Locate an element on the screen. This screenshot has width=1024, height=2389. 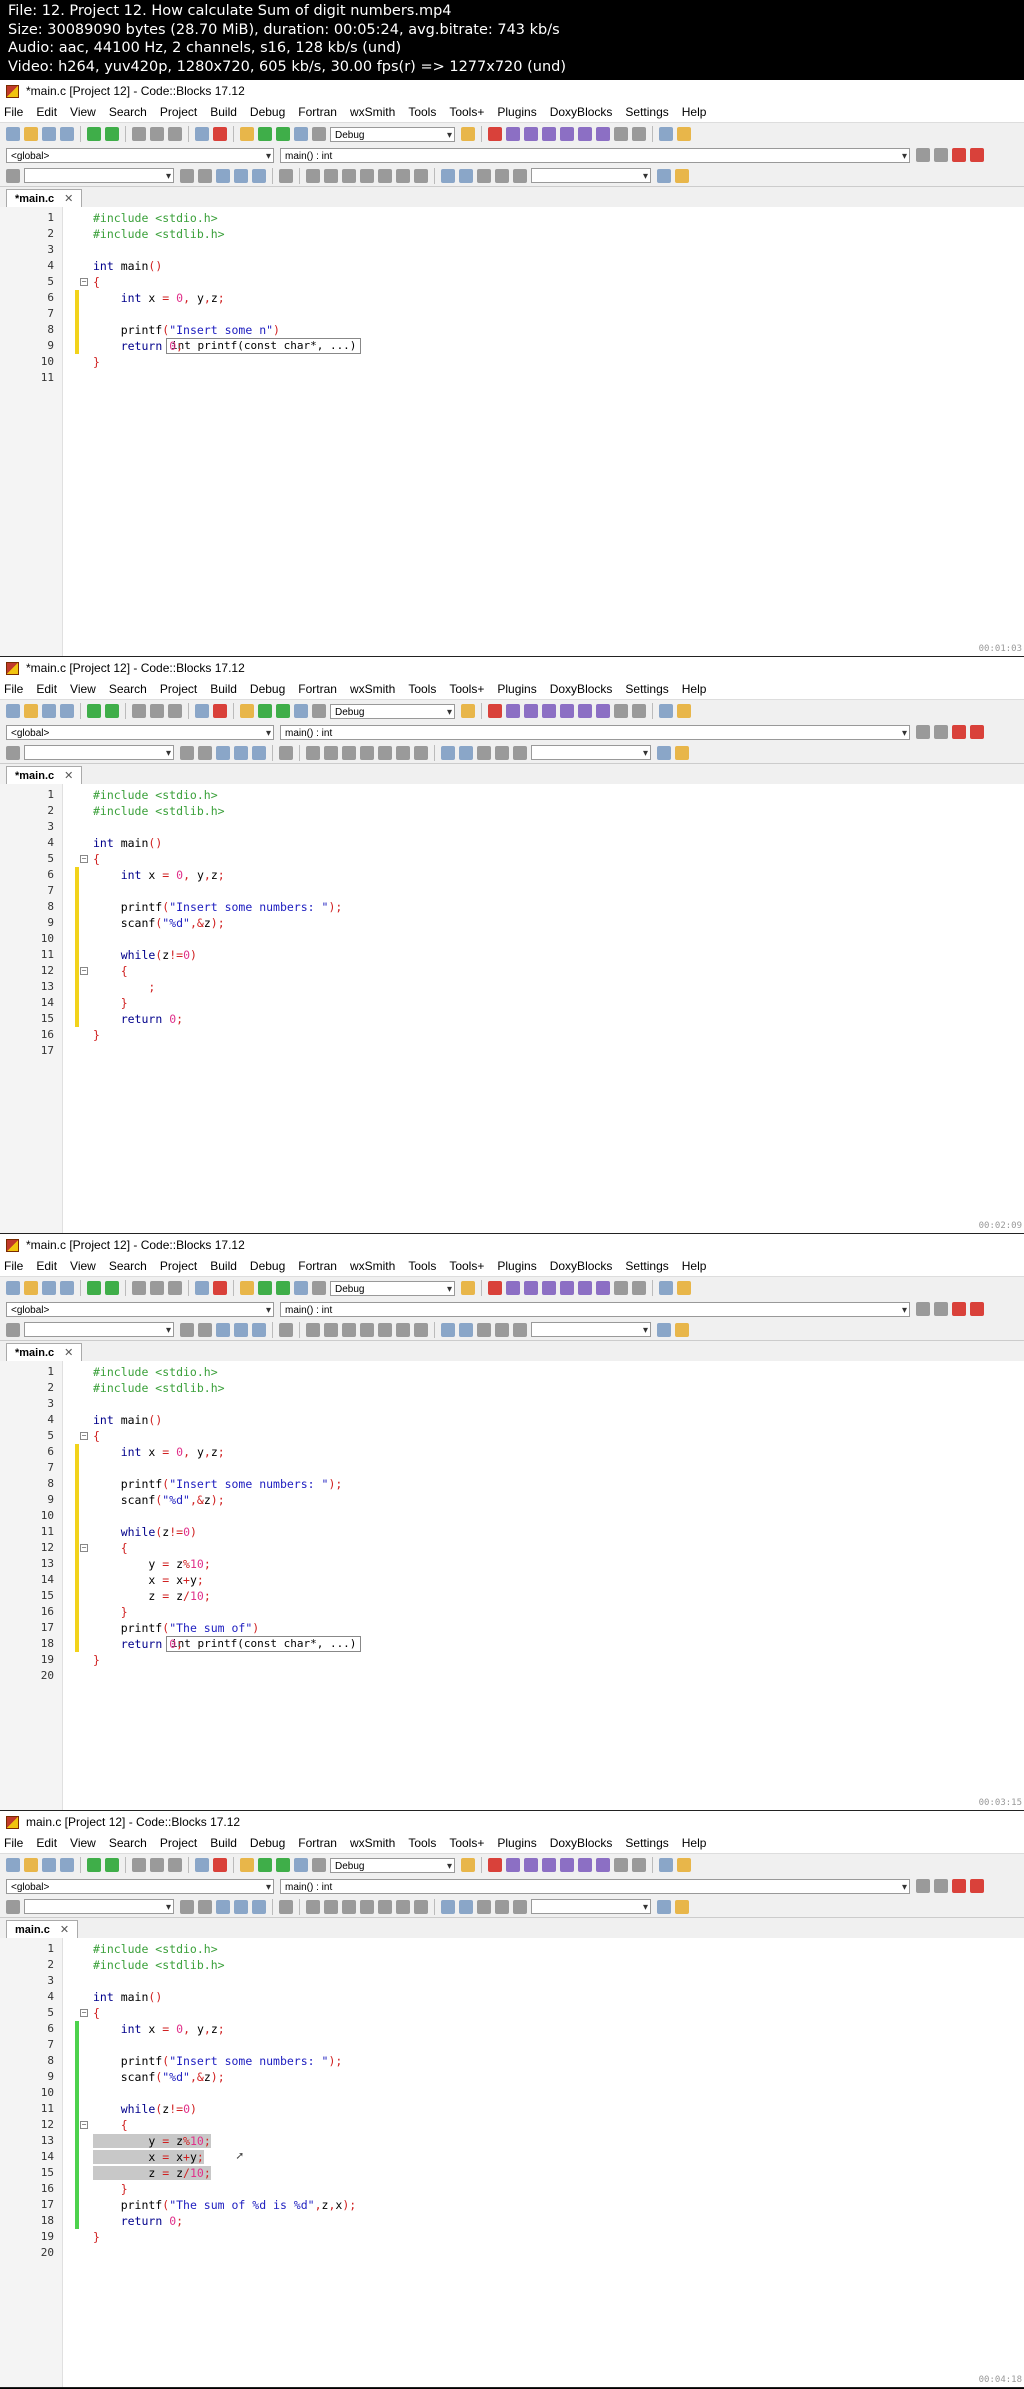
code-line: 19} is located at coordinates (512, 2237).